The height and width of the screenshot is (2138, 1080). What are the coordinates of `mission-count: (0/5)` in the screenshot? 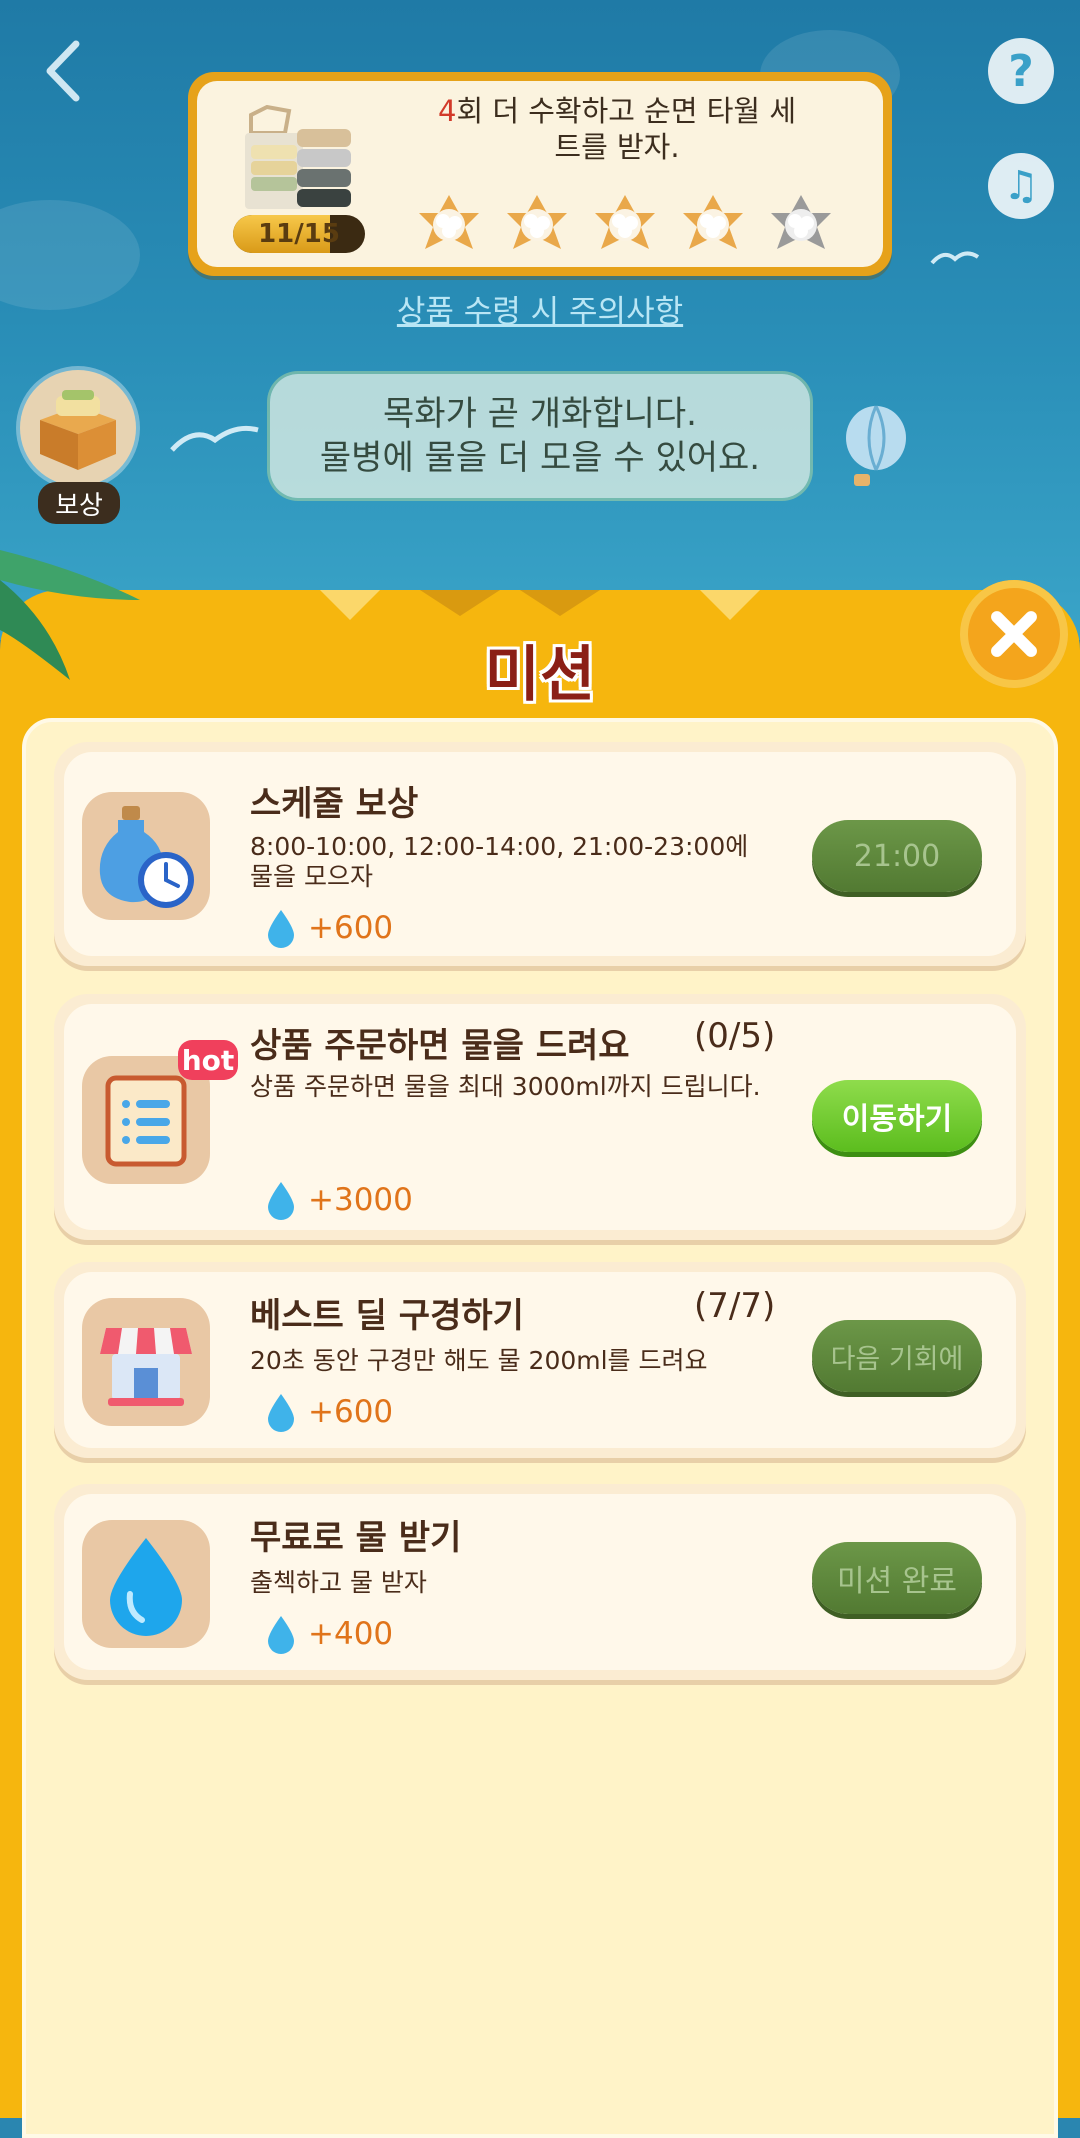 It's located at (735, 1036).